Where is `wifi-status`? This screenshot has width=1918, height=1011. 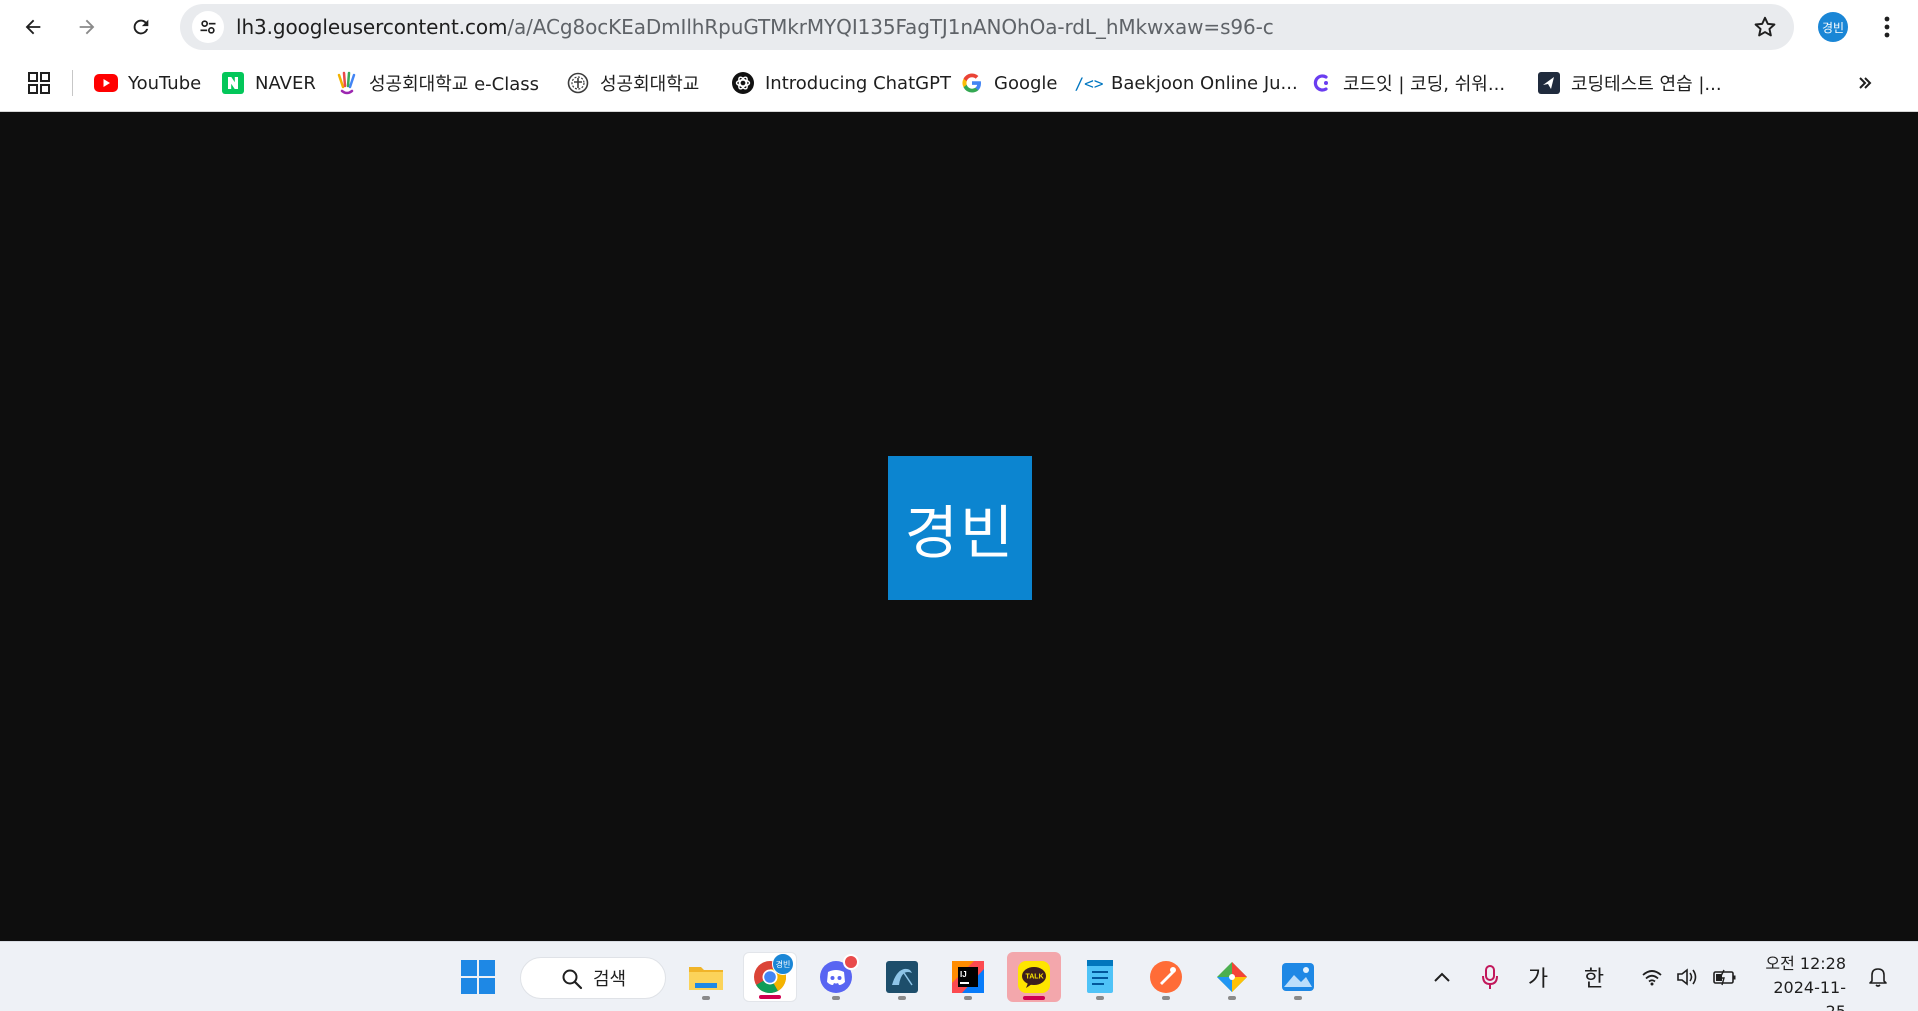 wifi-status is located at coordinates (1652, 977).